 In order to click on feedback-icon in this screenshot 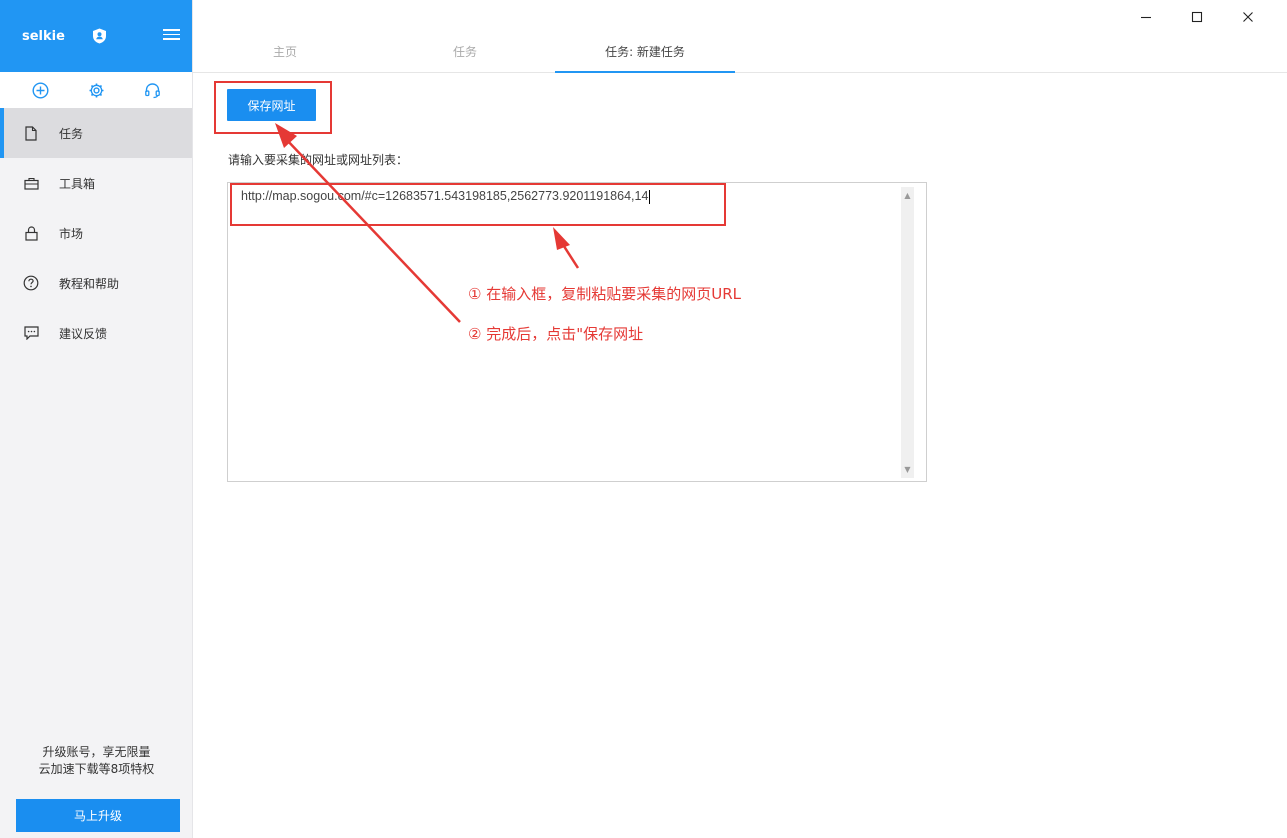, I will do `click(31, 333)`.